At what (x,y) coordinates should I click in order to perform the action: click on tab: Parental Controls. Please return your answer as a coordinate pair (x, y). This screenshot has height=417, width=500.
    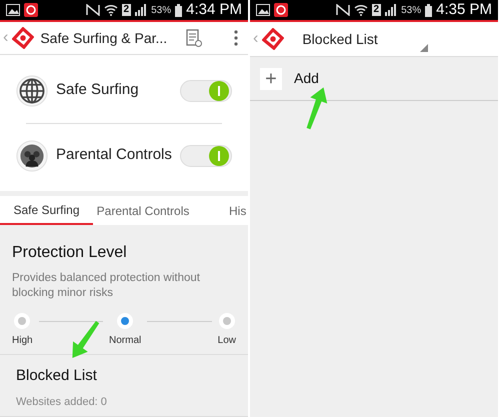
    Looking at the image, I should click on (143, 210).